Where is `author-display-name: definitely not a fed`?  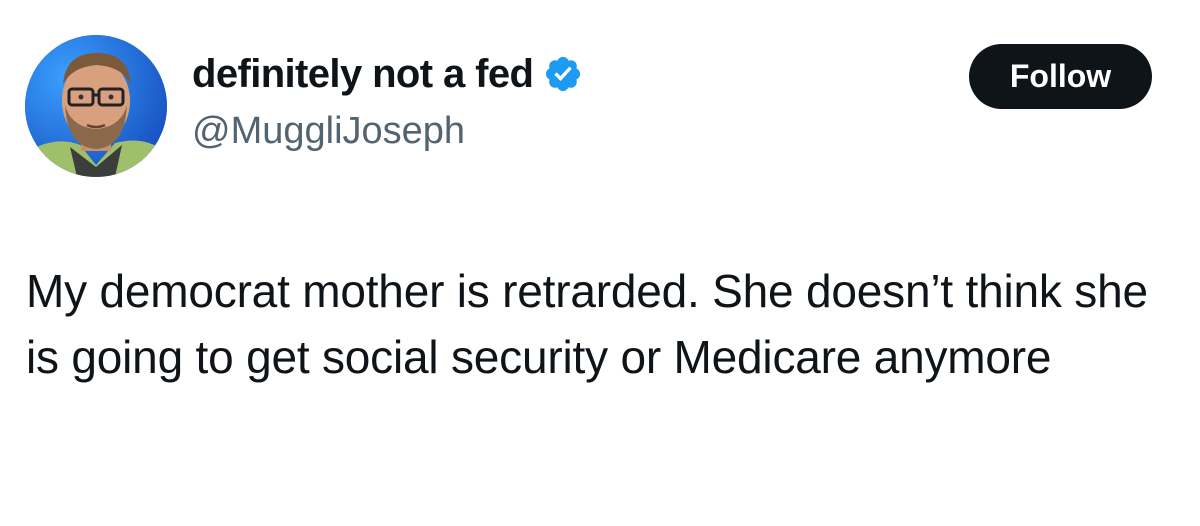
author-display-name: definitely not a fed is located at coordinates (363, 74).